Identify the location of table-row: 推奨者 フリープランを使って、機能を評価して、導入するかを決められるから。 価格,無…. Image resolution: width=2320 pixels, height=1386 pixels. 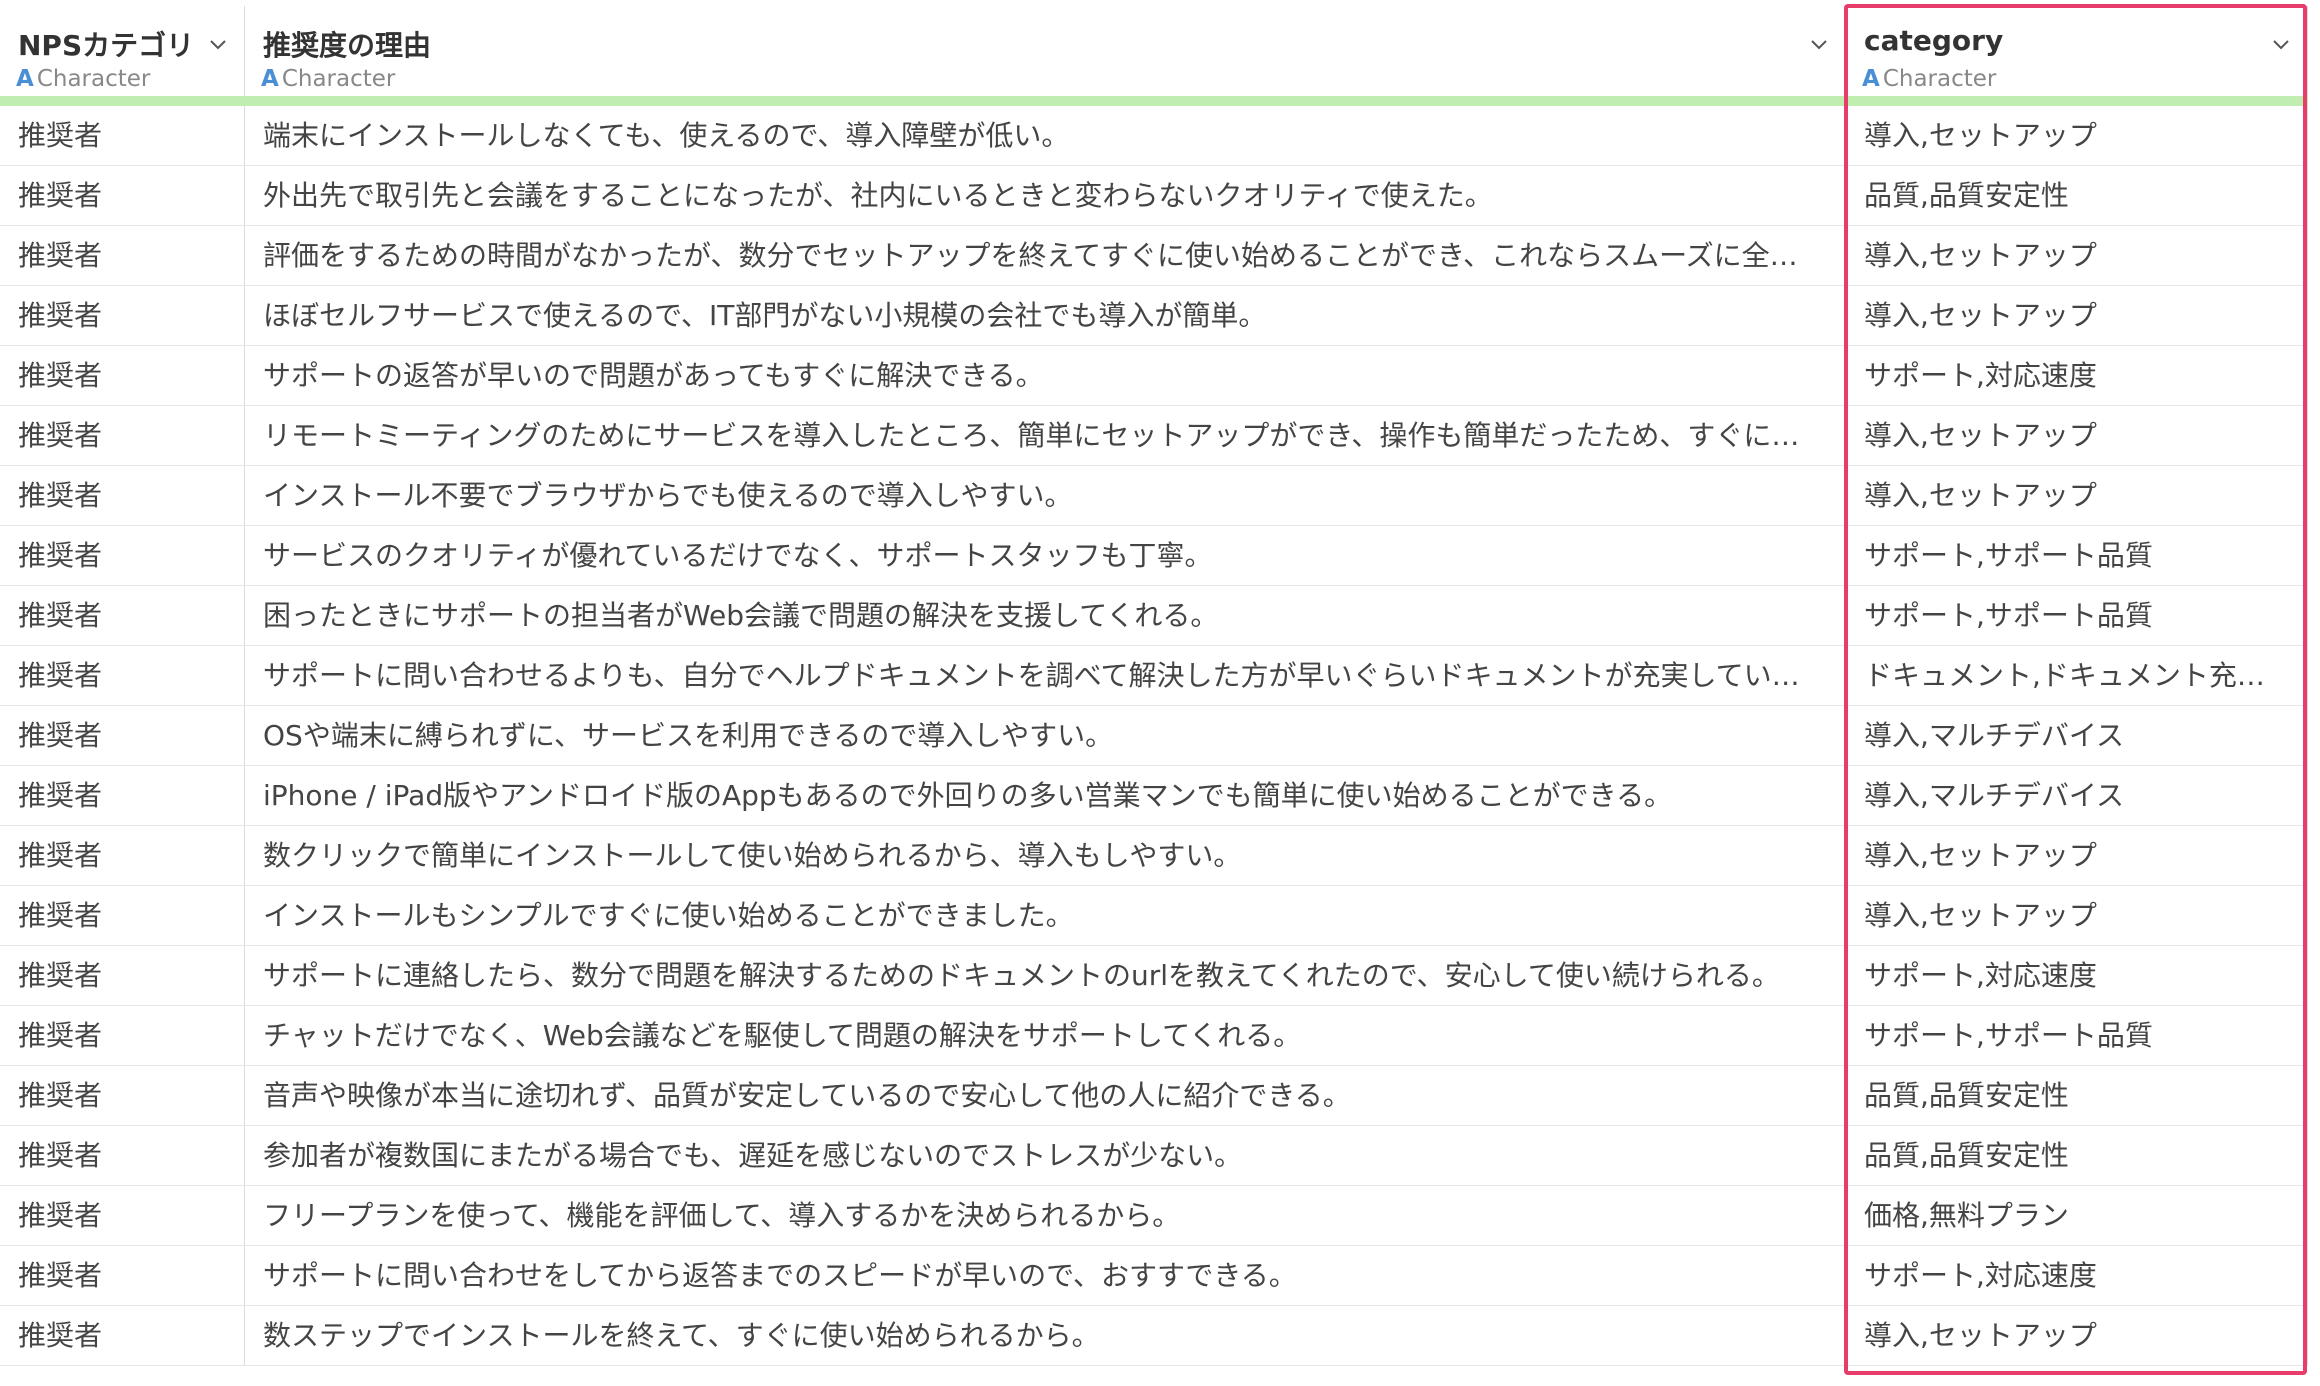
(1154, 1216).